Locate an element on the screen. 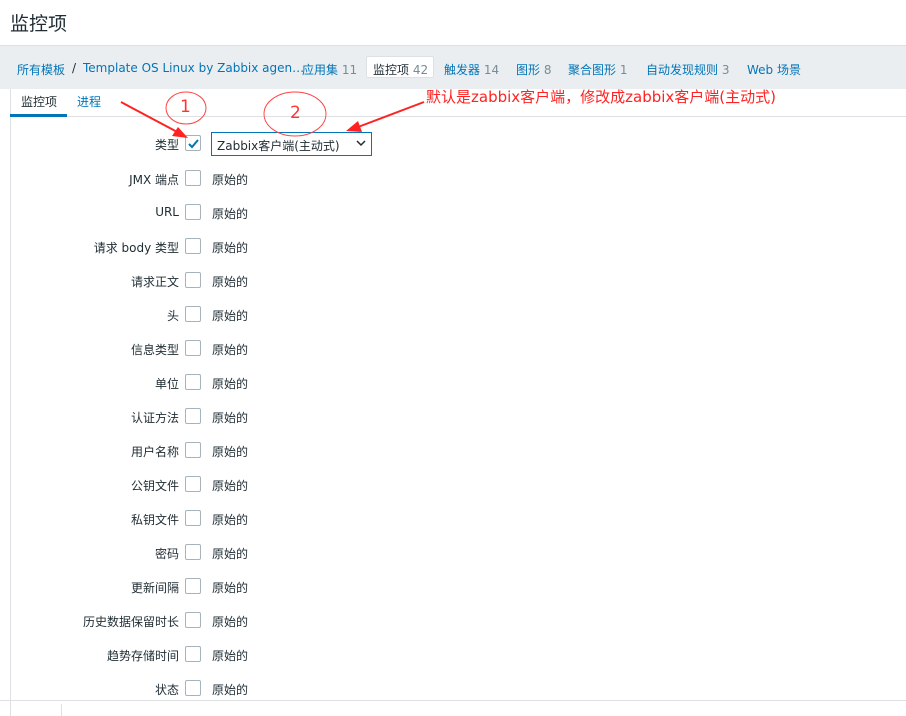 This screenshot has width=906, height=716. divider-tick is located at coordinates (61, 710).